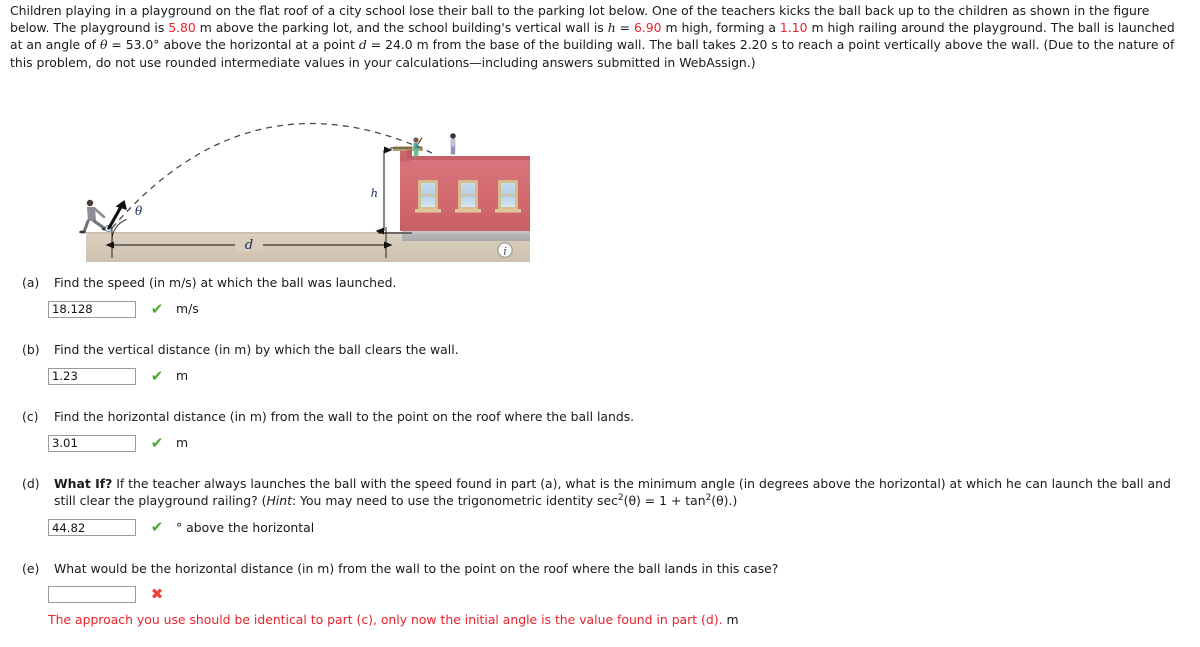 The height and width of the screenshot is (647, 1200). What do you see at coordinates (466, 235) in the screenshot?
I see `sidewalk` at bounding box center [466, 235].